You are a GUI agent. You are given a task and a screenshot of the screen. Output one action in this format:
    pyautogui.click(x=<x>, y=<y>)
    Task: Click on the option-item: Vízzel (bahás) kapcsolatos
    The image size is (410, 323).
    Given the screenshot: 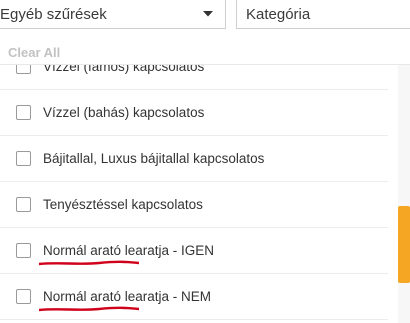 What is the action you would take?
    pyautogui.click(x=194, y=113)
    